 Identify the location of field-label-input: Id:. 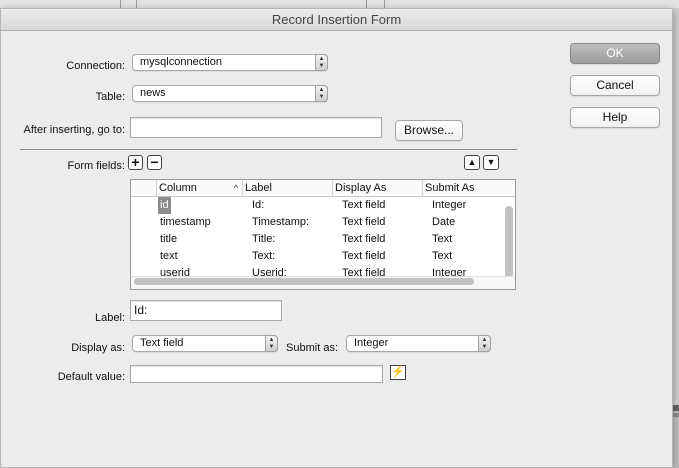
(206, 310).